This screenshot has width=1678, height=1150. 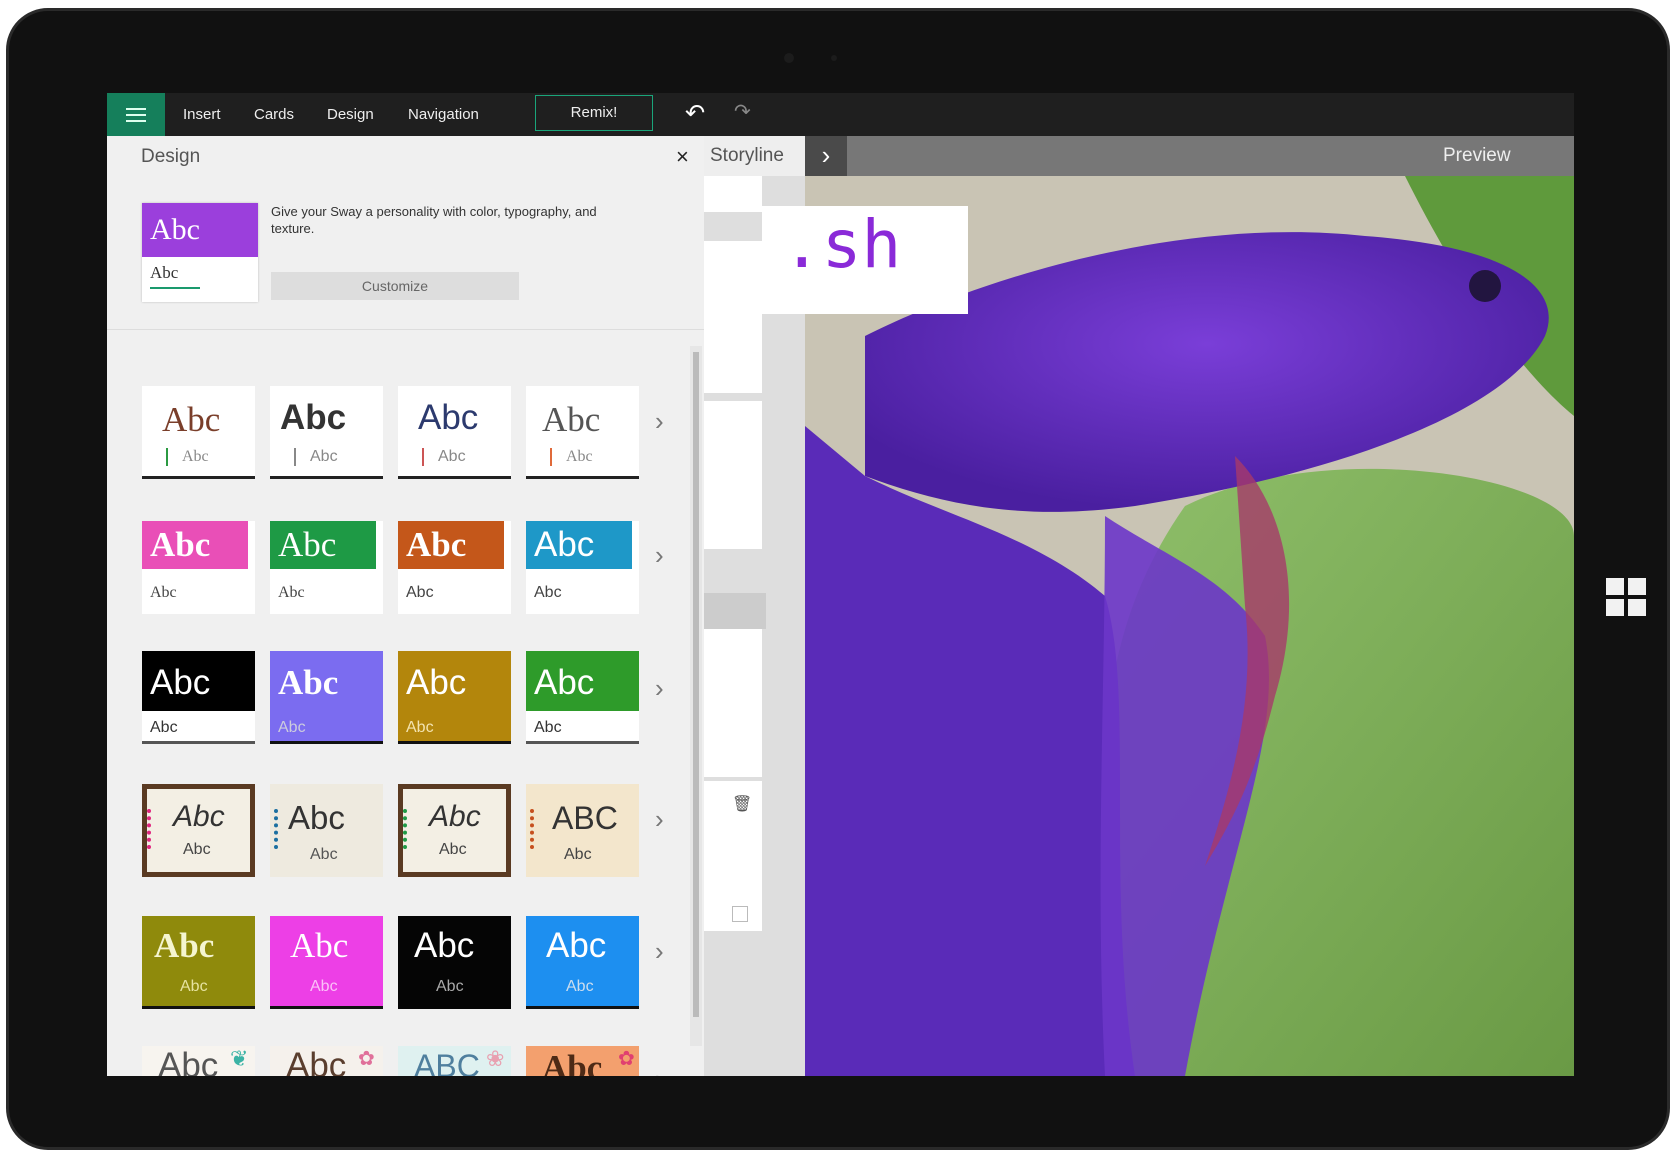 I want to click on style-tile: ABC Abc, so click(x=582, y=830).